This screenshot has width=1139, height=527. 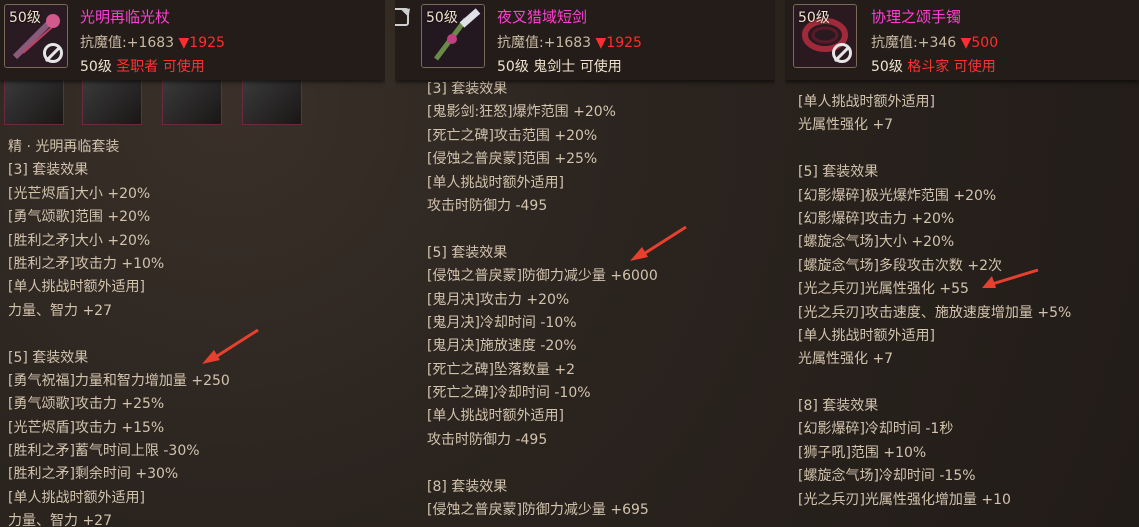 What do you see at coordinates (501, 369) in the screenshot?
I see `set-effect-line: [死亡之碑]坠落数量 +2` at bounding box center [501, 369].